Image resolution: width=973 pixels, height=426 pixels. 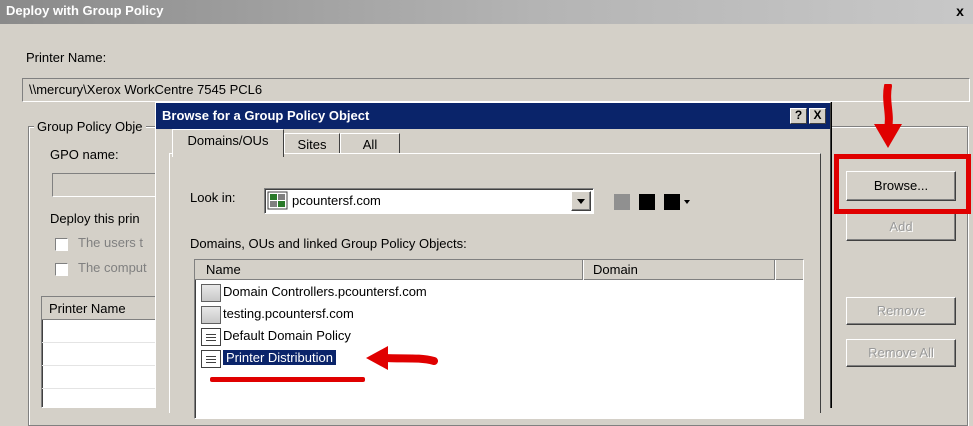 I want to click on domain-icon, so click(x=277, y=200).